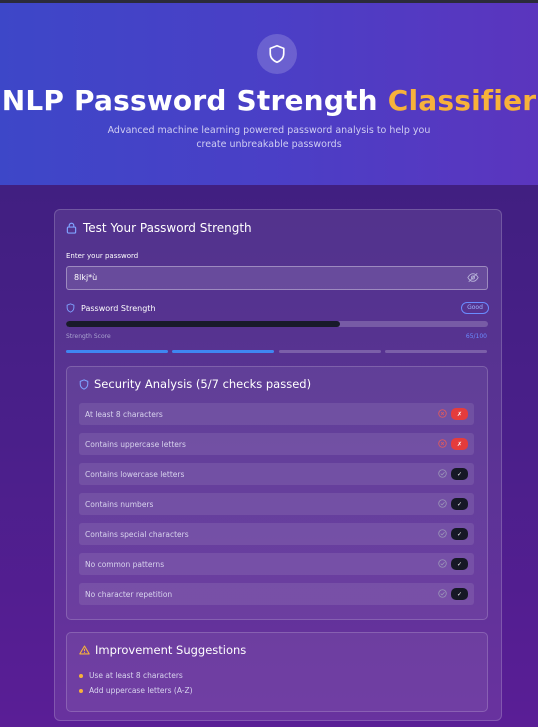 Image resolution: width=538 pixels, height=727 pixels. What do you see at coordinates (462, 100) in the screenshot?
I see `title-accent: Classifier` at bounding box center [462, 100].